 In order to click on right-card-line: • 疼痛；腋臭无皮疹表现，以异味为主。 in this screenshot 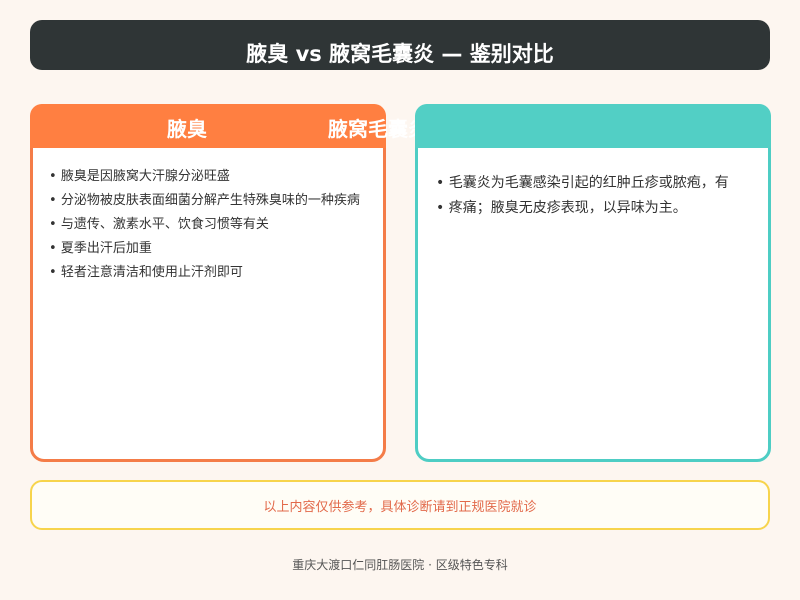, I will do `click(561, 208)`.